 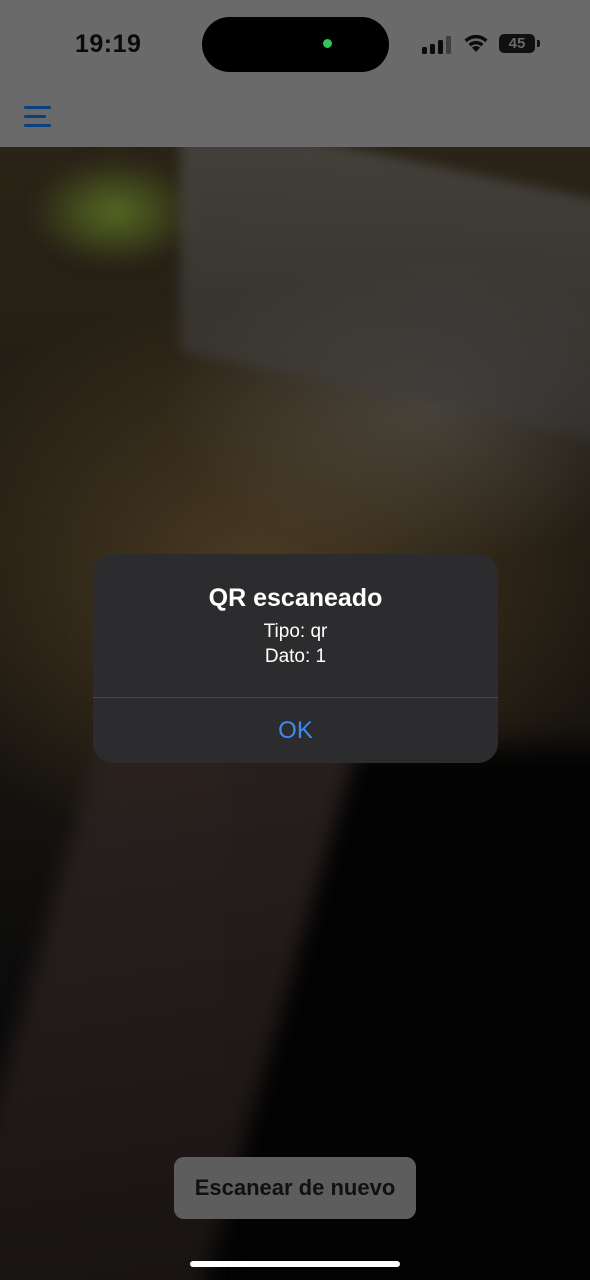 I want to click on qr-result-alert: QR escaneado Tipo: qr Dato: 1 OK, so click(x=295, y=658).